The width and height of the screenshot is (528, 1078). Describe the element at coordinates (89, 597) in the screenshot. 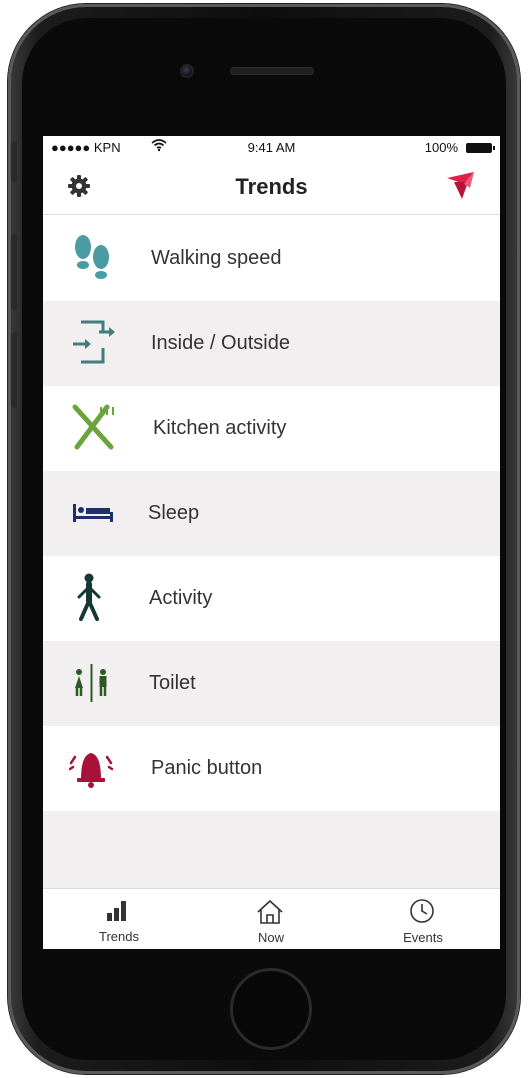

I see `walking-person-icon` at that location.